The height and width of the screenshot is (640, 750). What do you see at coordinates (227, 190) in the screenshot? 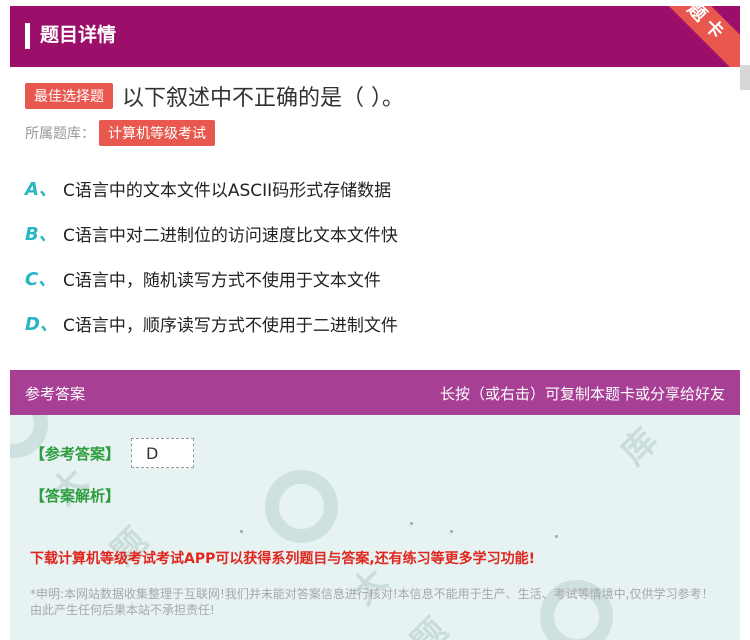
I see `option-text: C语言中的文本文件以ASCII码形式存储数据` at bounding box center [227, 190].